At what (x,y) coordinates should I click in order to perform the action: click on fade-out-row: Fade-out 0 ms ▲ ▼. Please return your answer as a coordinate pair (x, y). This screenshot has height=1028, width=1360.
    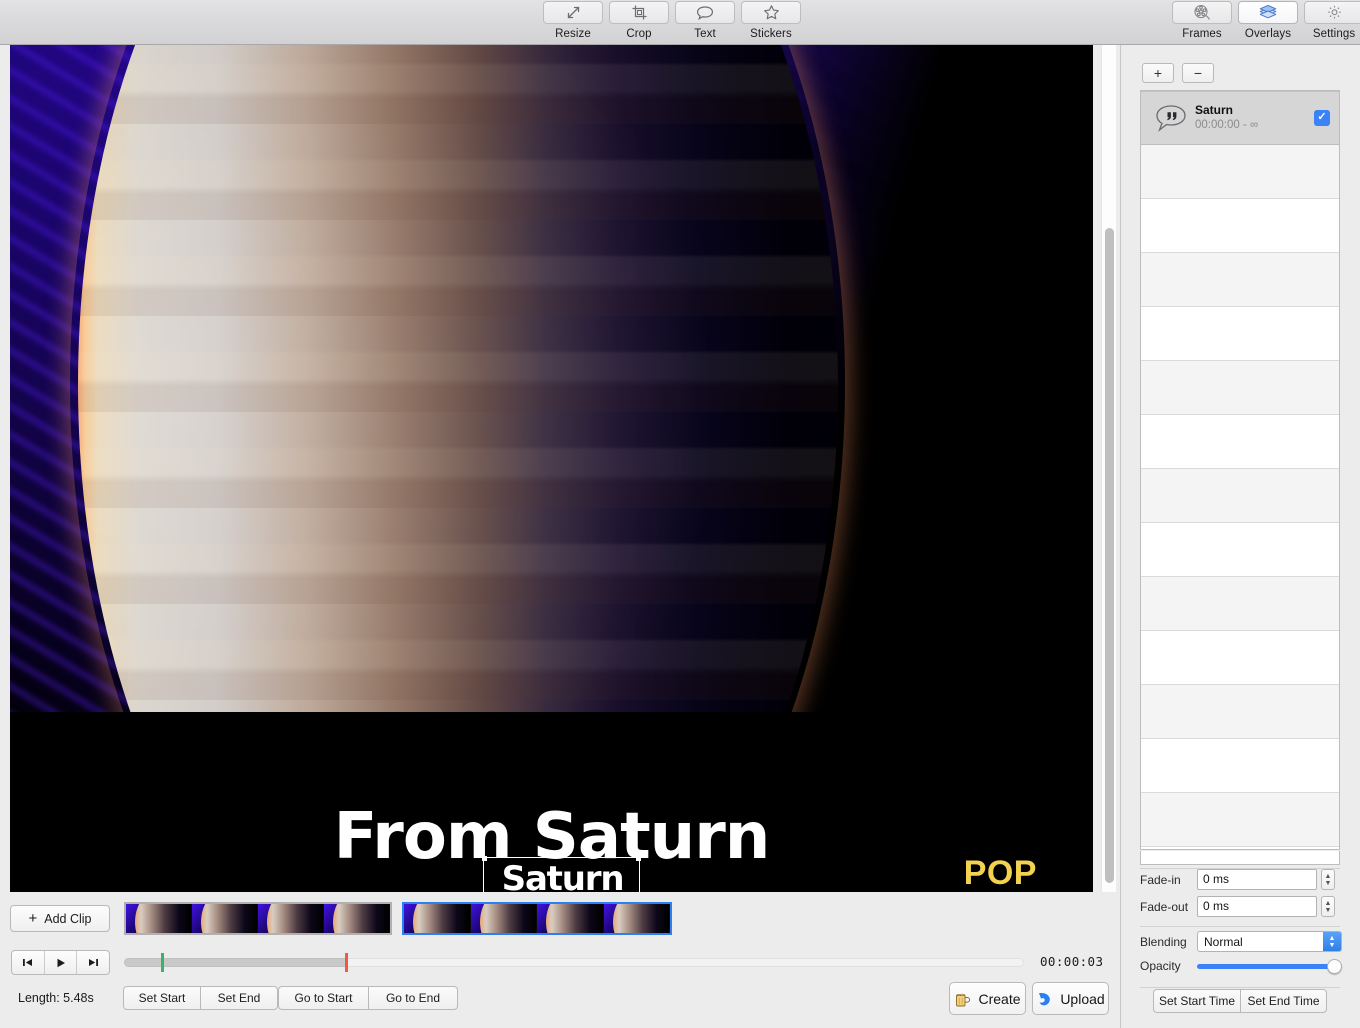
    Looking at the image, I should click on (1241, 906).